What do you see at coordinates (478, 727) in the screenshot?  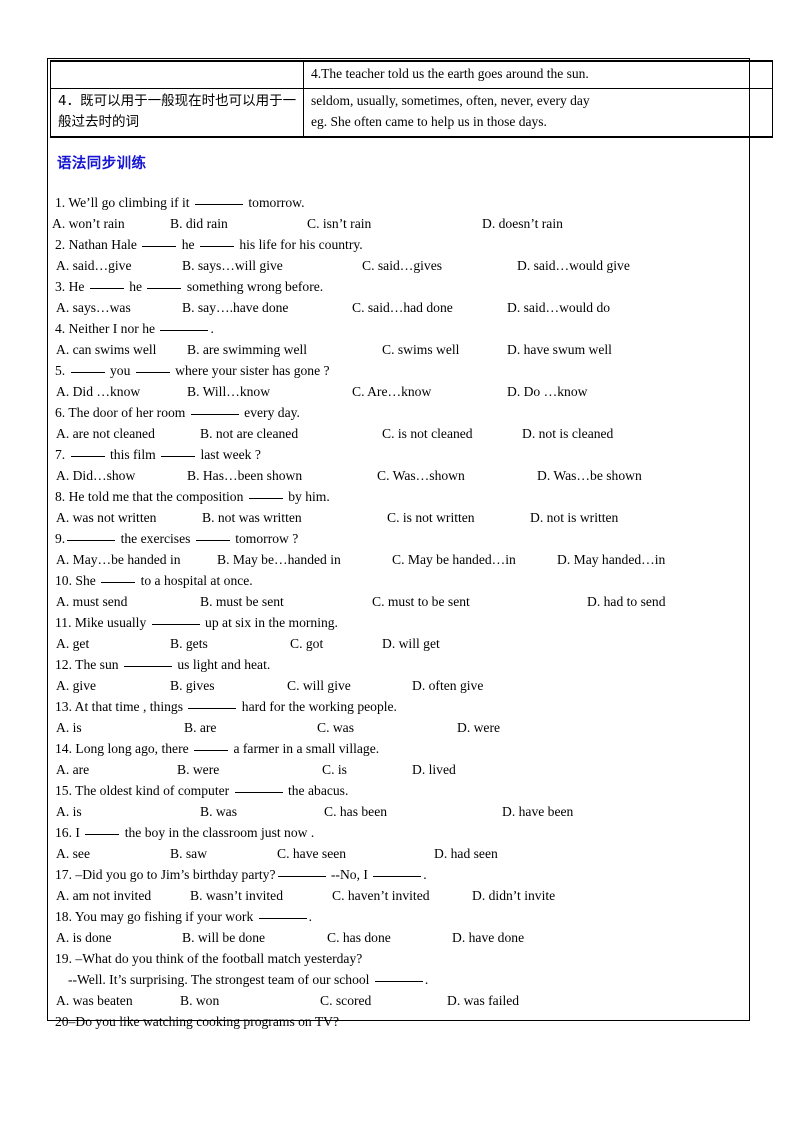 I see `option-choice: D. were` at bounding box center [478, 727].